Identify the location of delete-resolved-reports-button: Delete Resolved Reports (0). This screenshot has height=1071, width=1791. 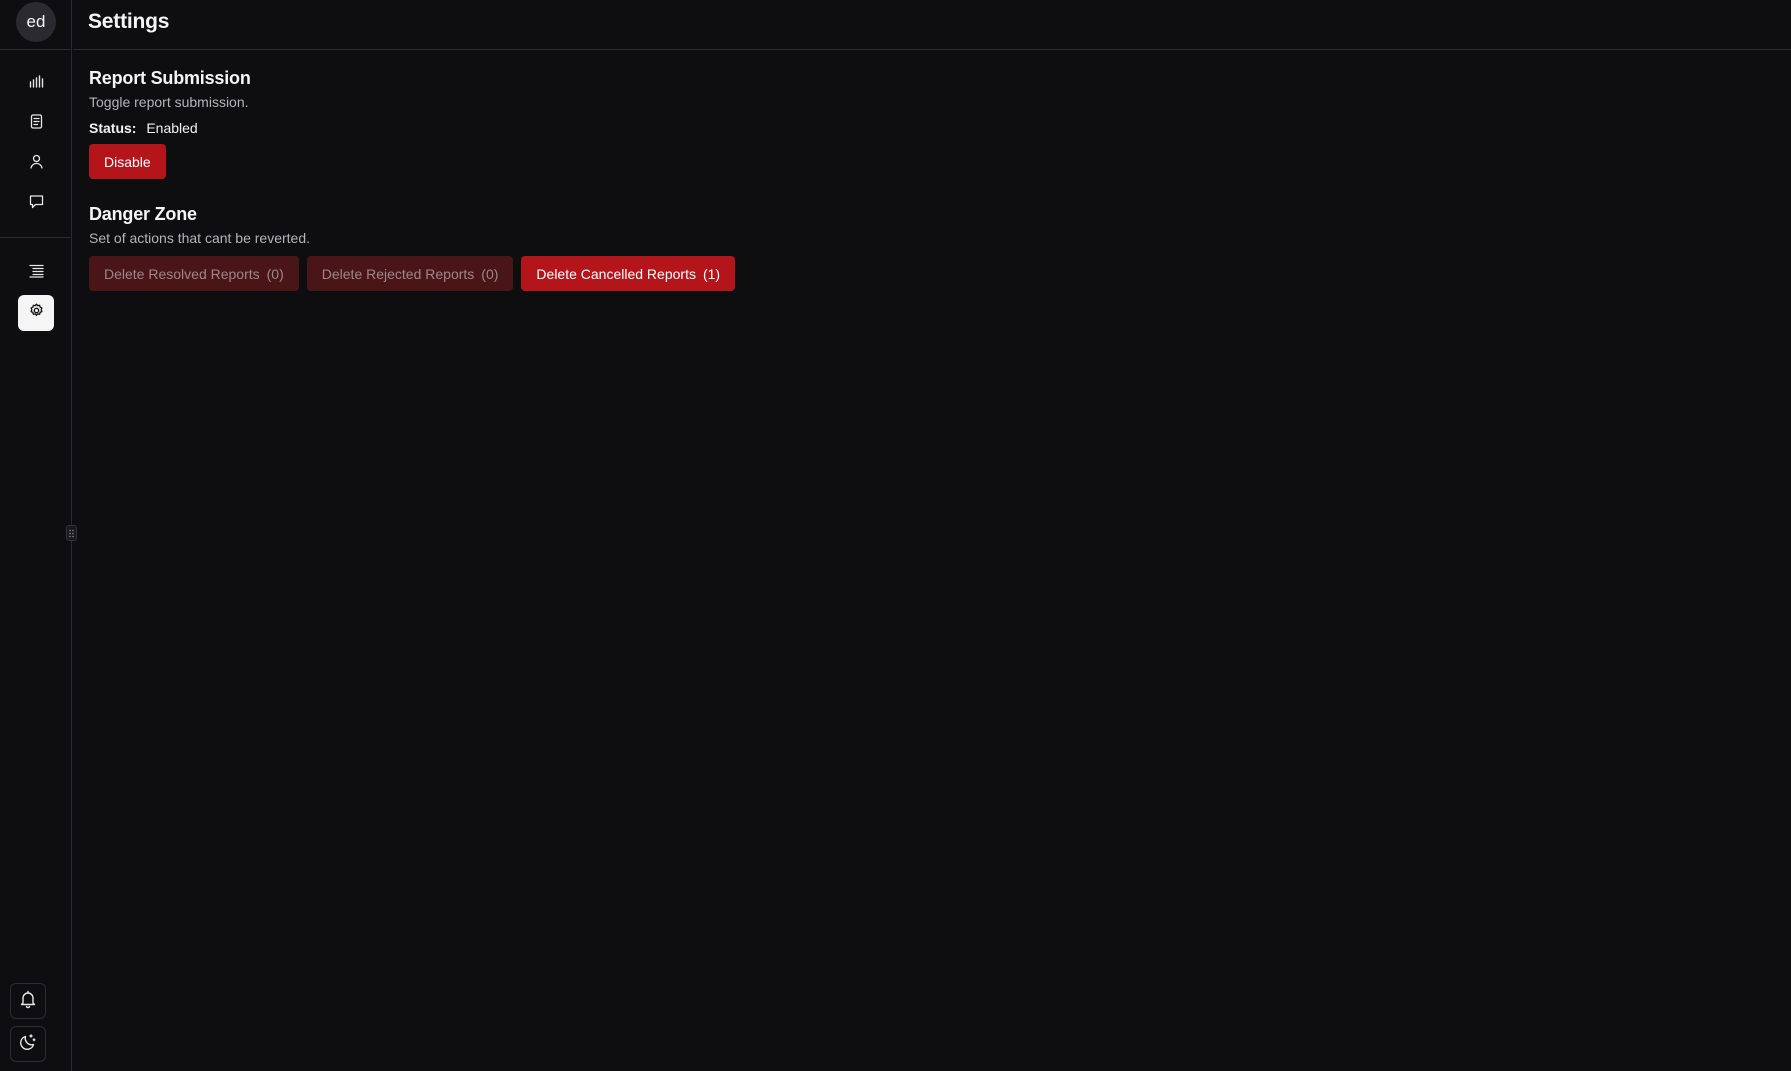
(194, 273).